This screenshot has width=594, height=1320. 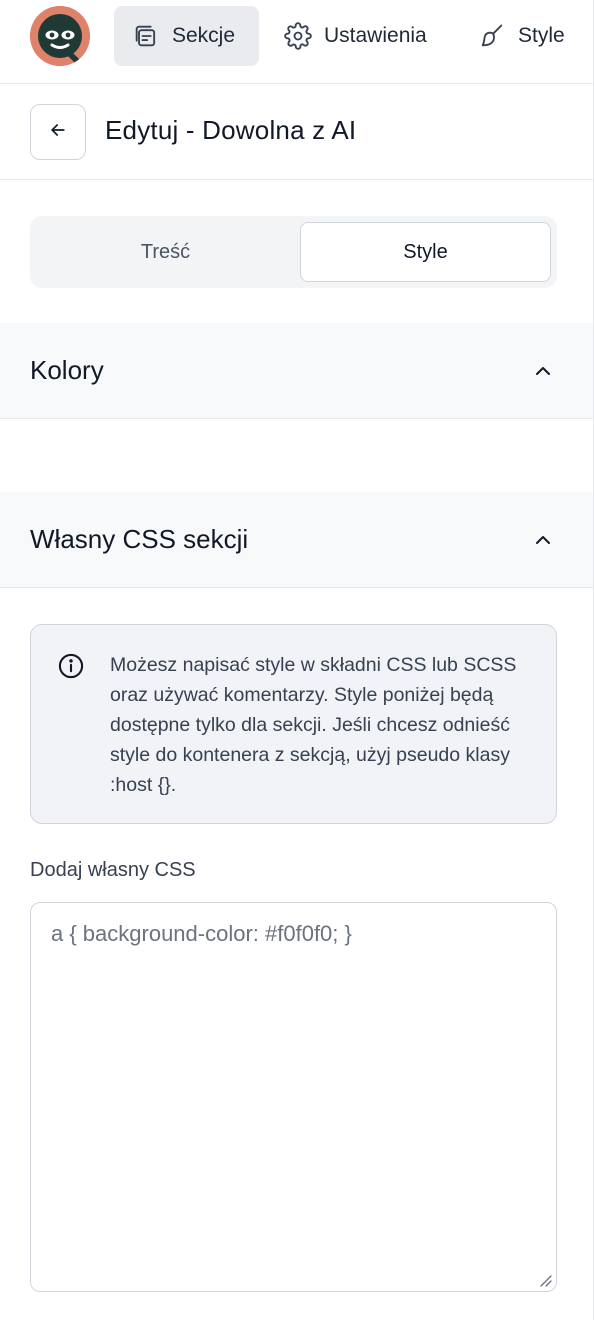 I want to click on nav-item-style: Style, so click(x=536, y=36).